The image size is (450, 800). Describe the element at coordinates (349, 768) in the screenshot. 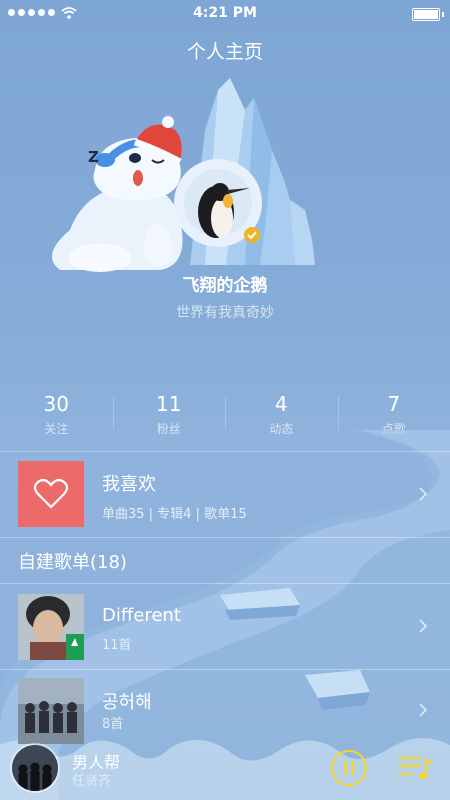

I see `pause-button` at that location.